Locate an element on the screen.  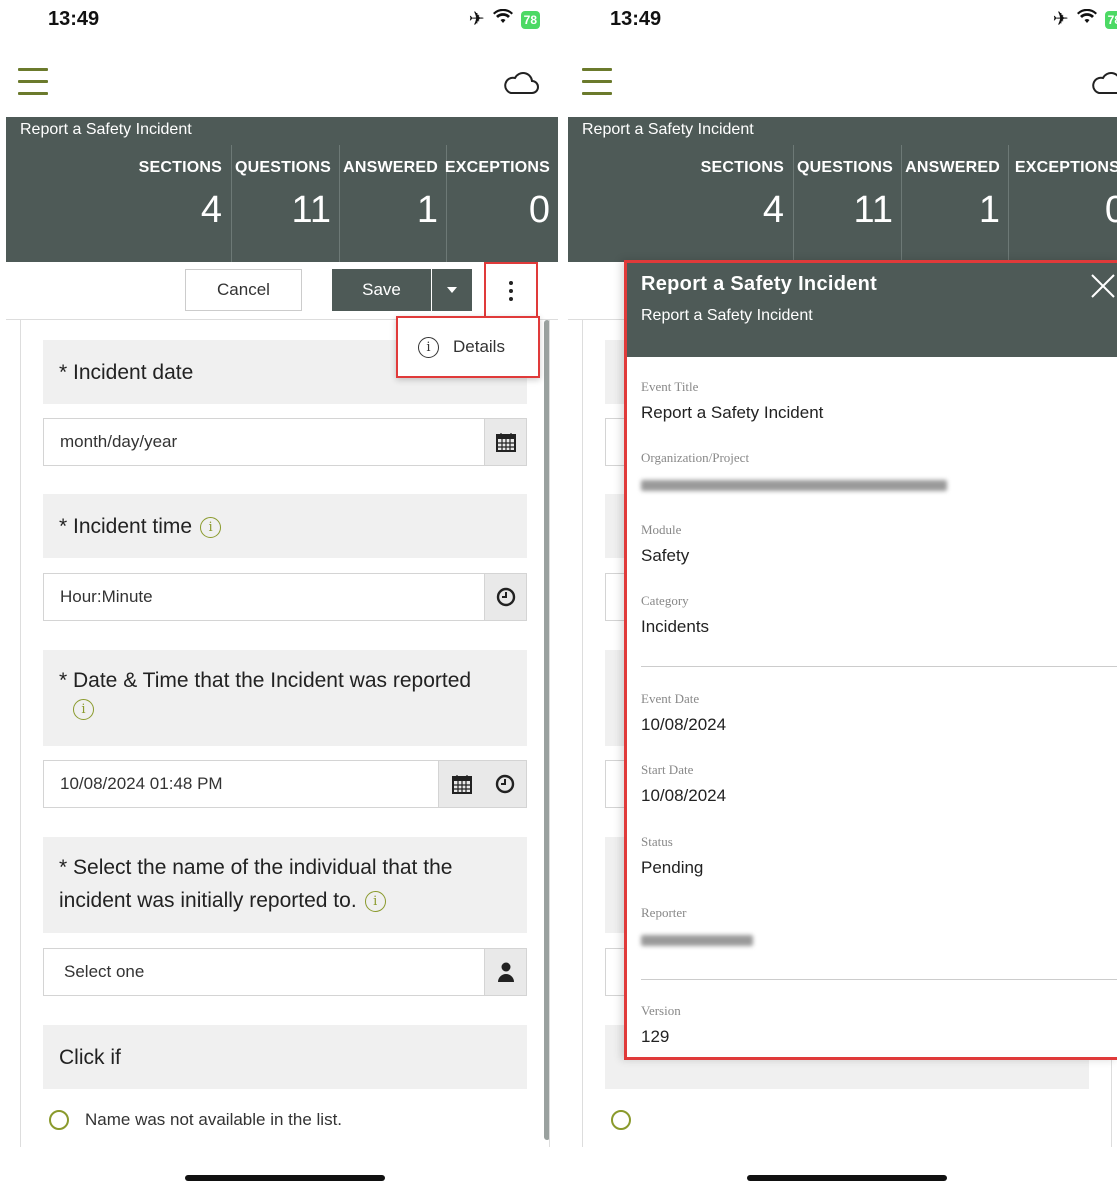
reported-datetime-input: 10/08/2024 01:48 PM is located at coordinates (285, 784).